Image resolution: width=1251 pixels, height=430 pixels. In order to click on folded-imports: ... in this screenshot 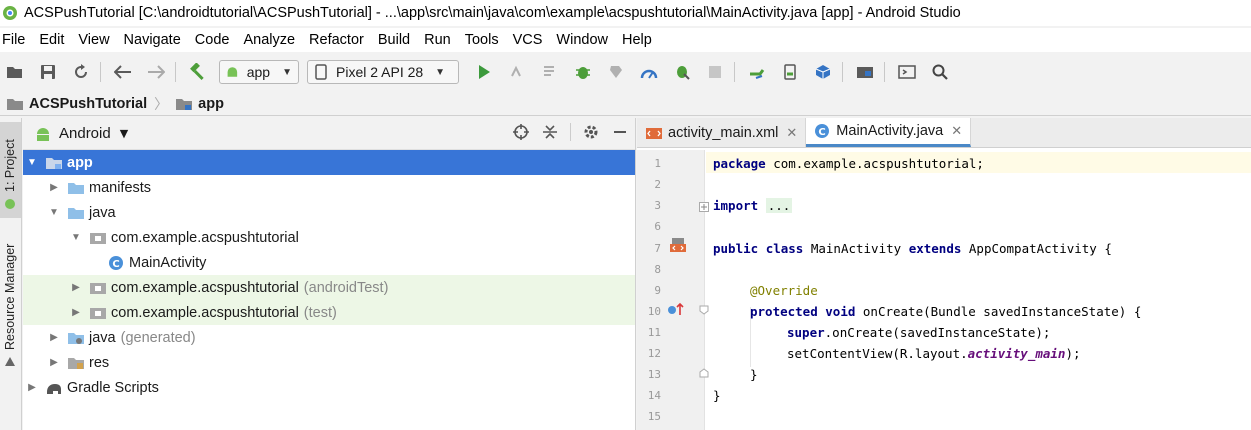, I will do `click(779, 205)`.